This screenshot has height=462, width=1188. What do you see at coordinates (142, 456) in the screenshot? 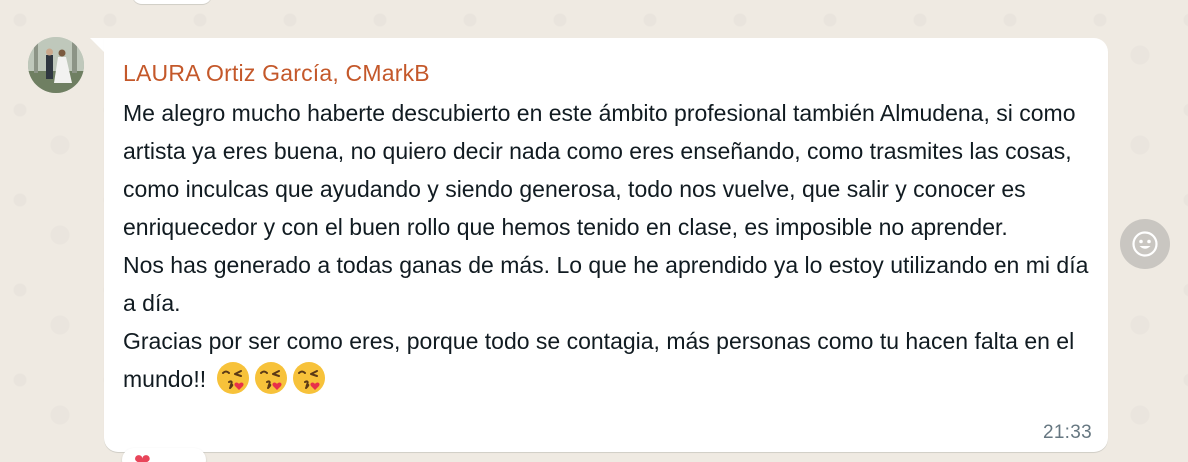
I see `heart-icon: ❤` at bounding box center [142, 456].